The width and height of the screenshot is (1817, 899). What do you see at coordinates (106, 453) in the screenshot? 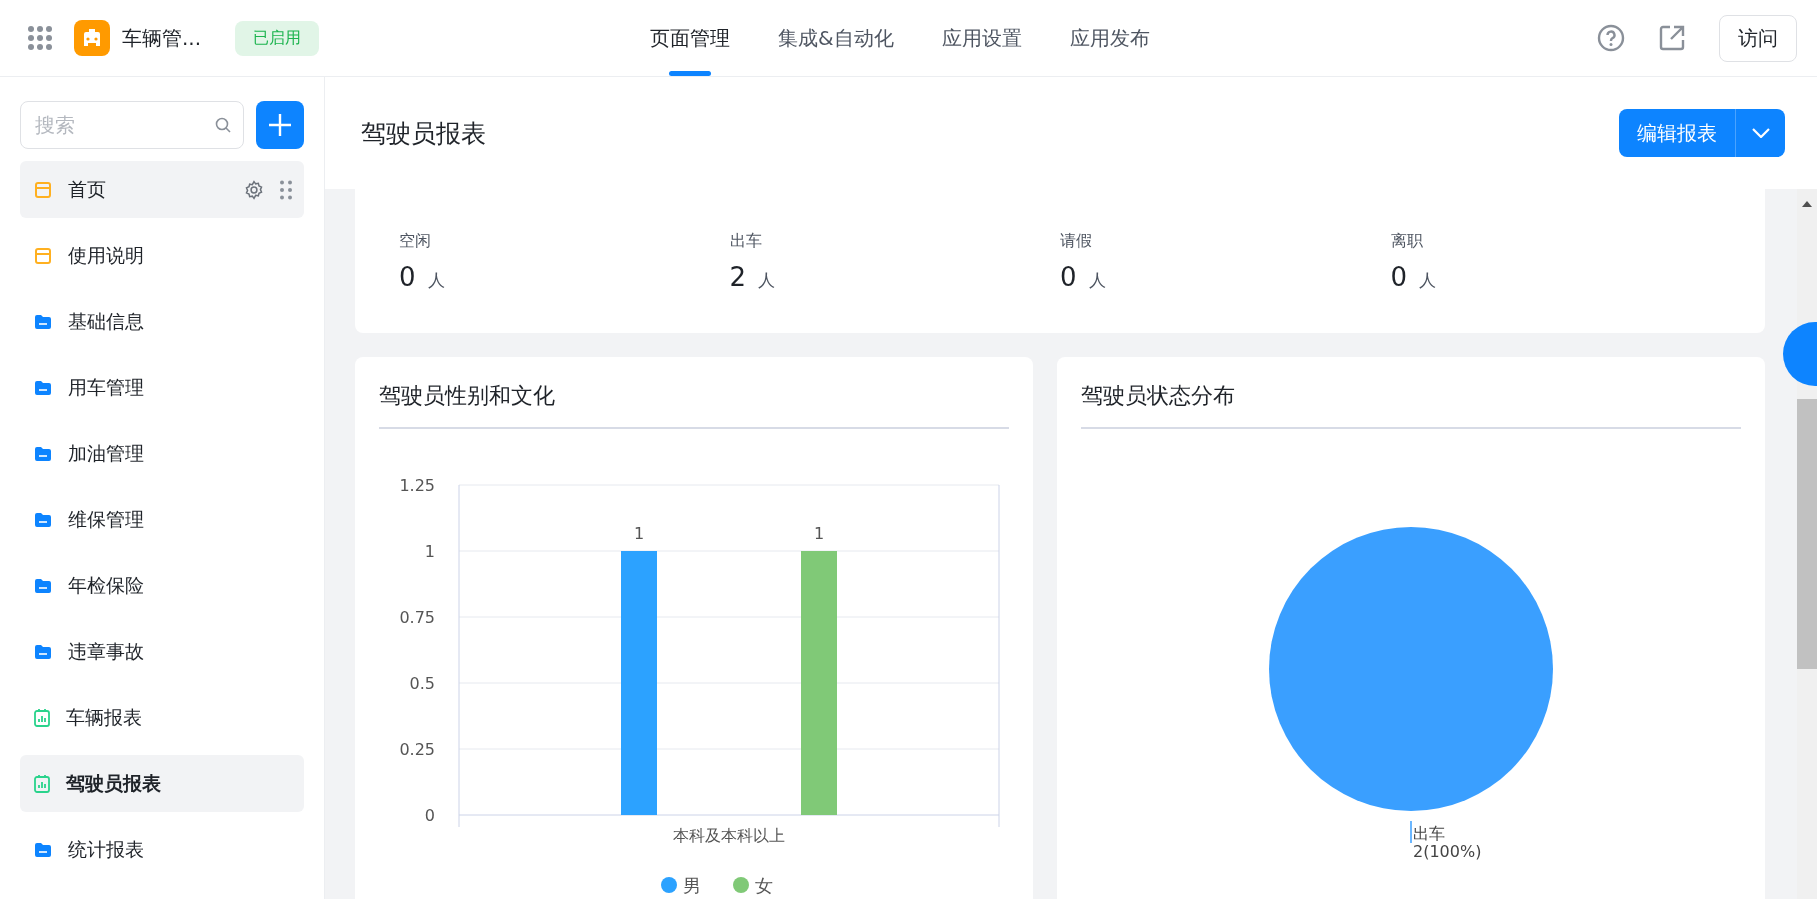
I see `sidebar-item-label: 加油管理` at bounding box center [106, 453].